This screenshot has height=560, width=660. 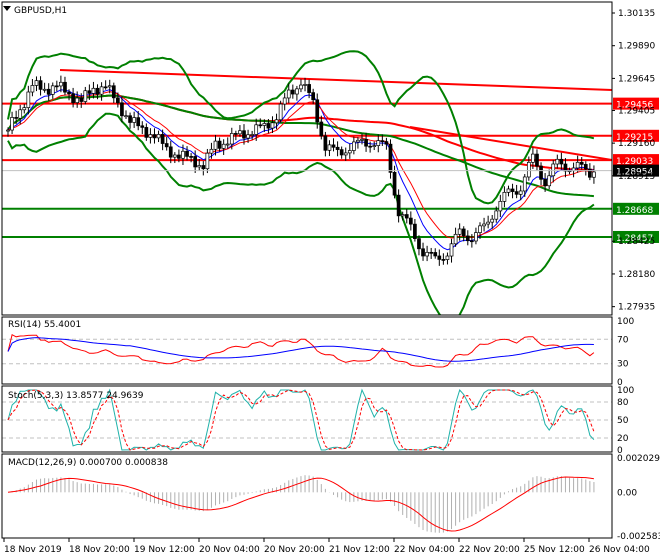 I want to click on chart-title: GBPUSD,H1, so click(x=40, y=11).